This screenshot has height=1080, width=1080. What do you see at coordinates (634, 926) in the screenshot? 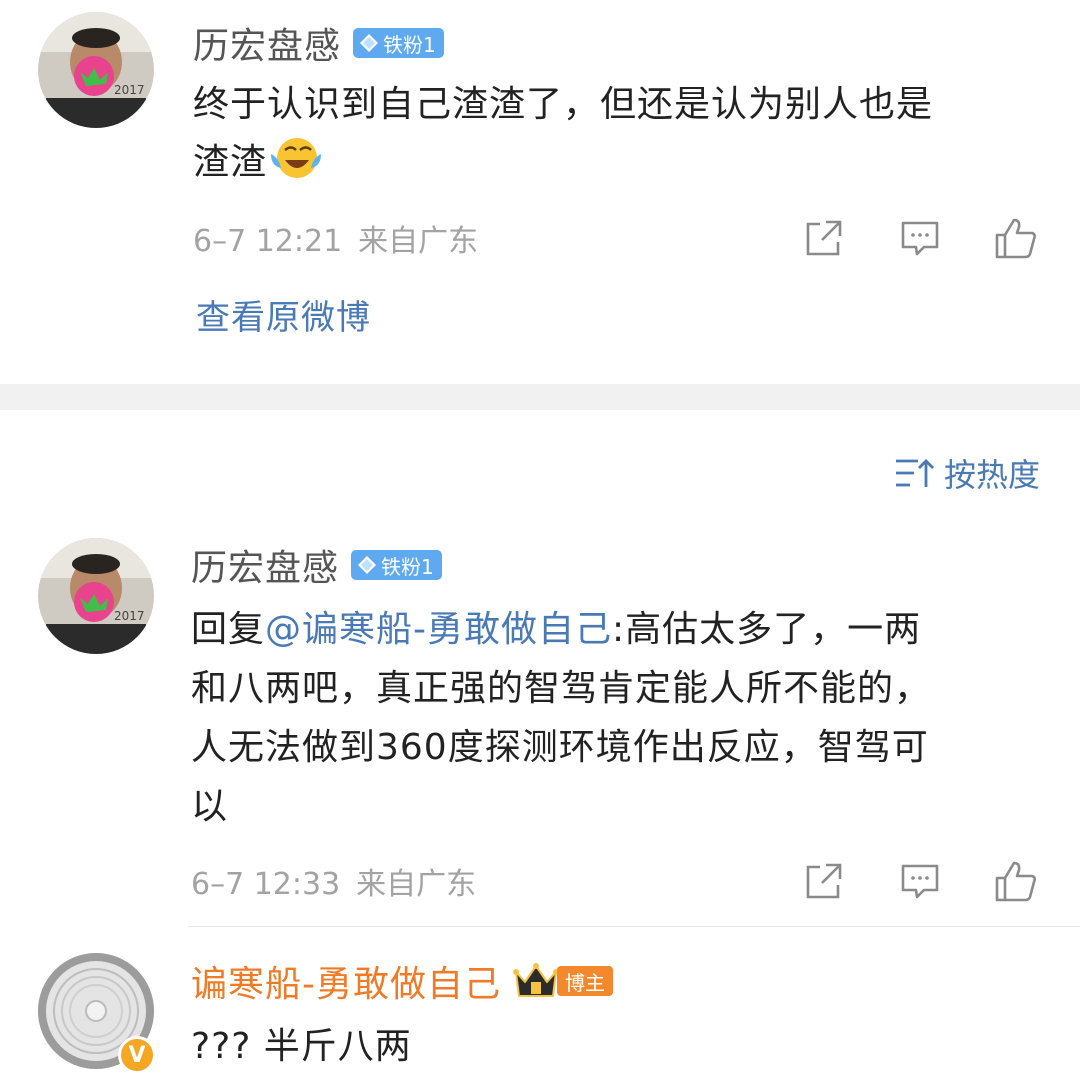
I see `divider` at bounding box center [634, 926].